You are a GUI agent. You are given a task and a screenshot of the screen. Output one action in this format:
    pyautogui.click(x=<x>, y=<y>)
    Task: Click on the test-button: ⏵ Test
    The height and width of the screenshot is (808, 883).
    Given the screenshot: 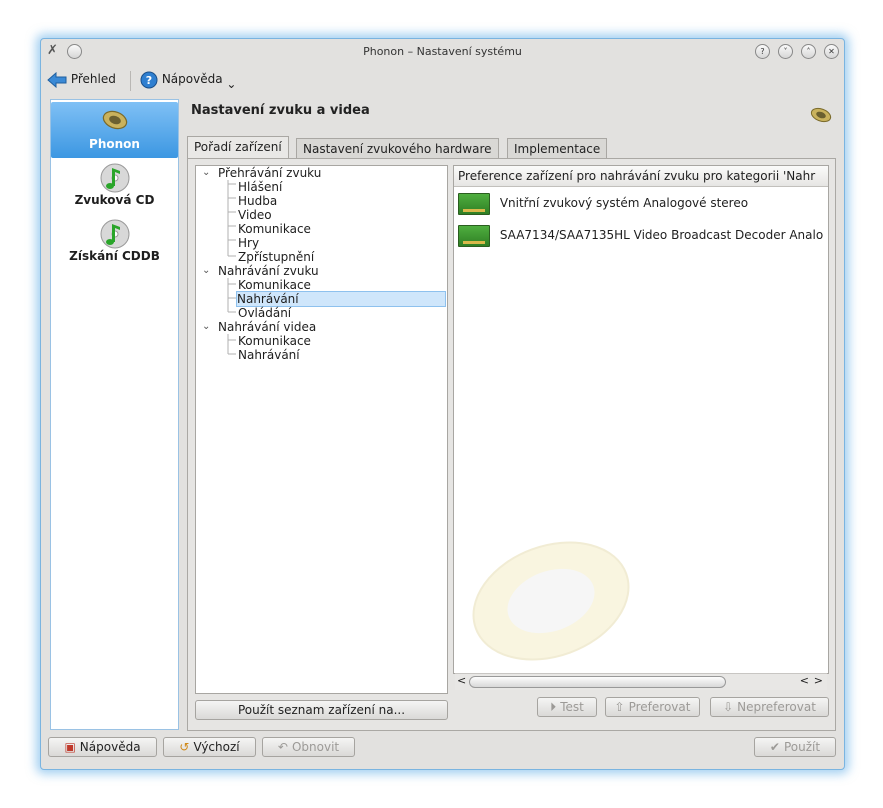 What is the action you would take?
    pyautogui.click(x=567, y=707)
    